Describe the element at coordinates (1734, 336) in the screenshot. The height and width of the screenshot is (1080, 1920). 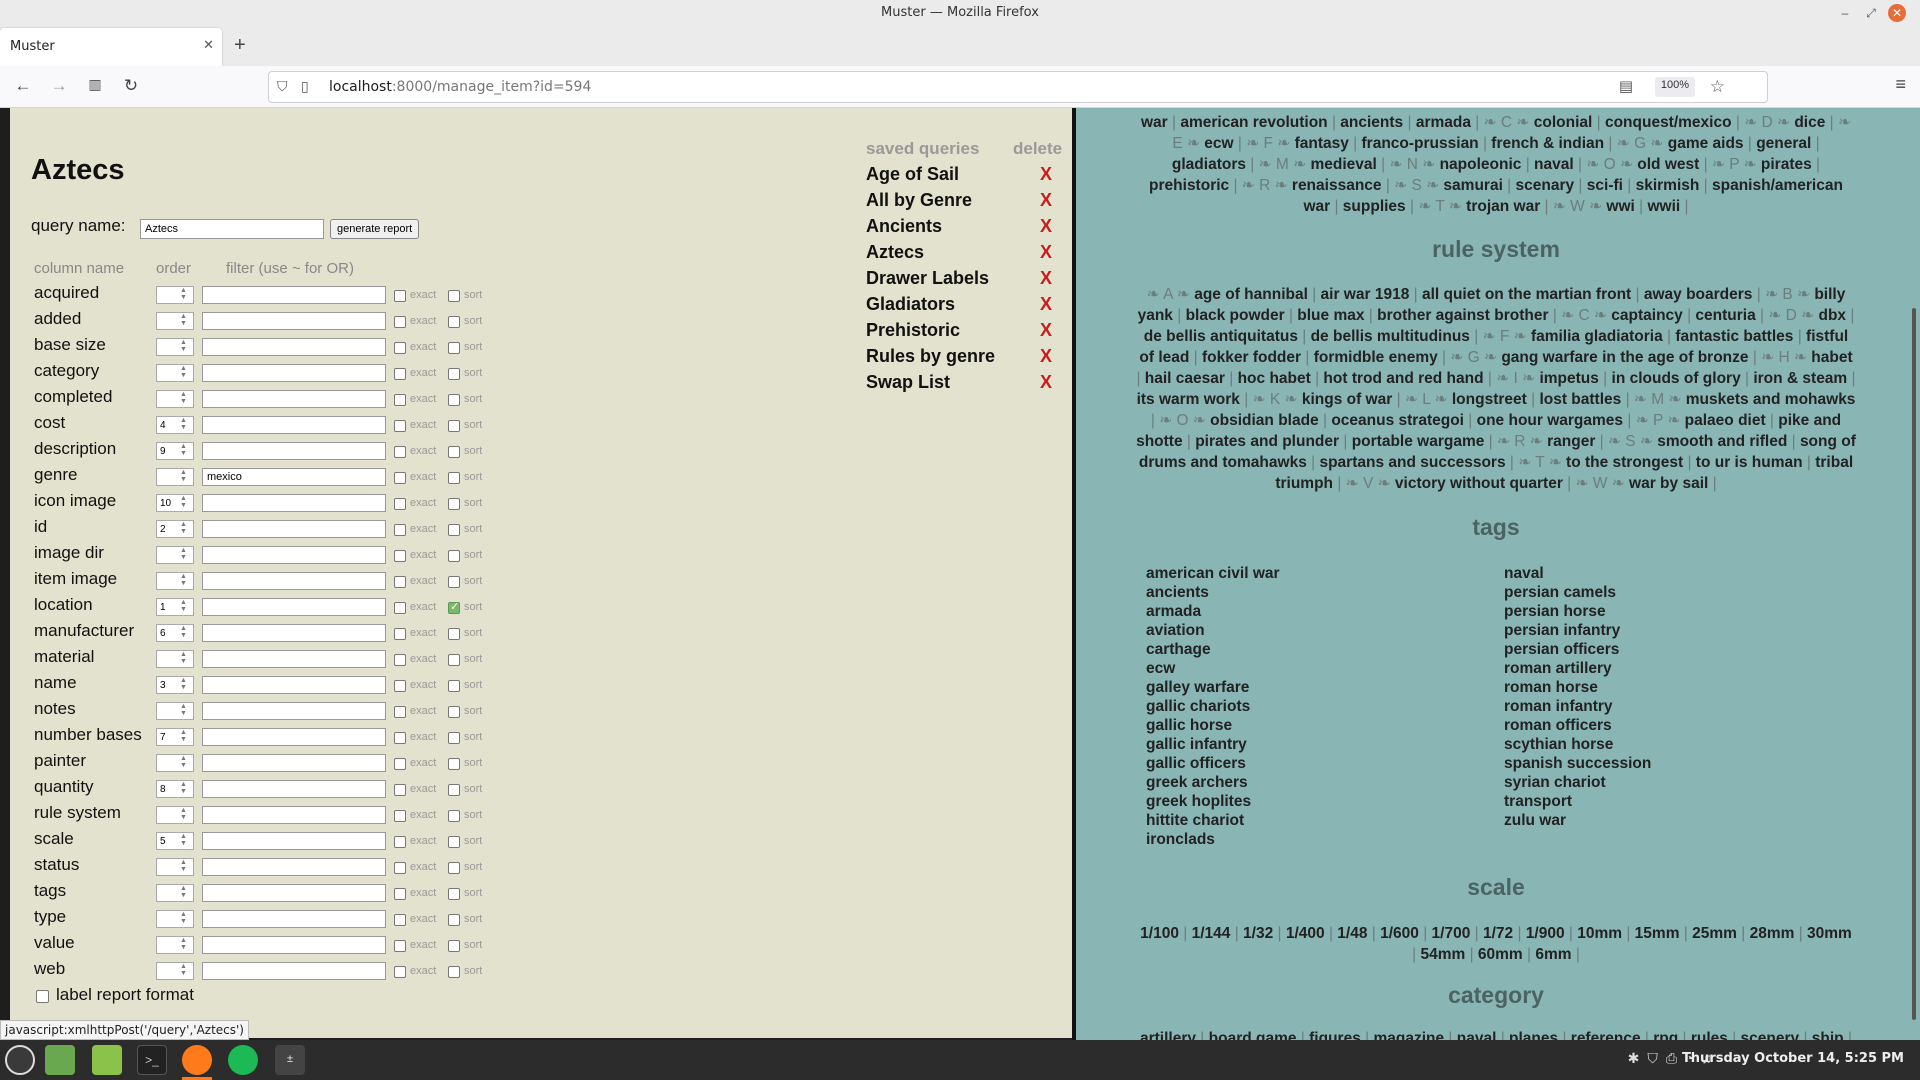
I see `cloud-link: fantastic battles` at that location.